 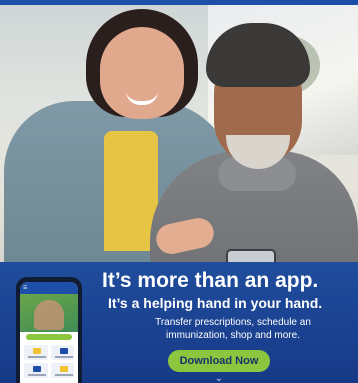 I want to click on download-now-button: Download Now, so click(x=219, y=361).